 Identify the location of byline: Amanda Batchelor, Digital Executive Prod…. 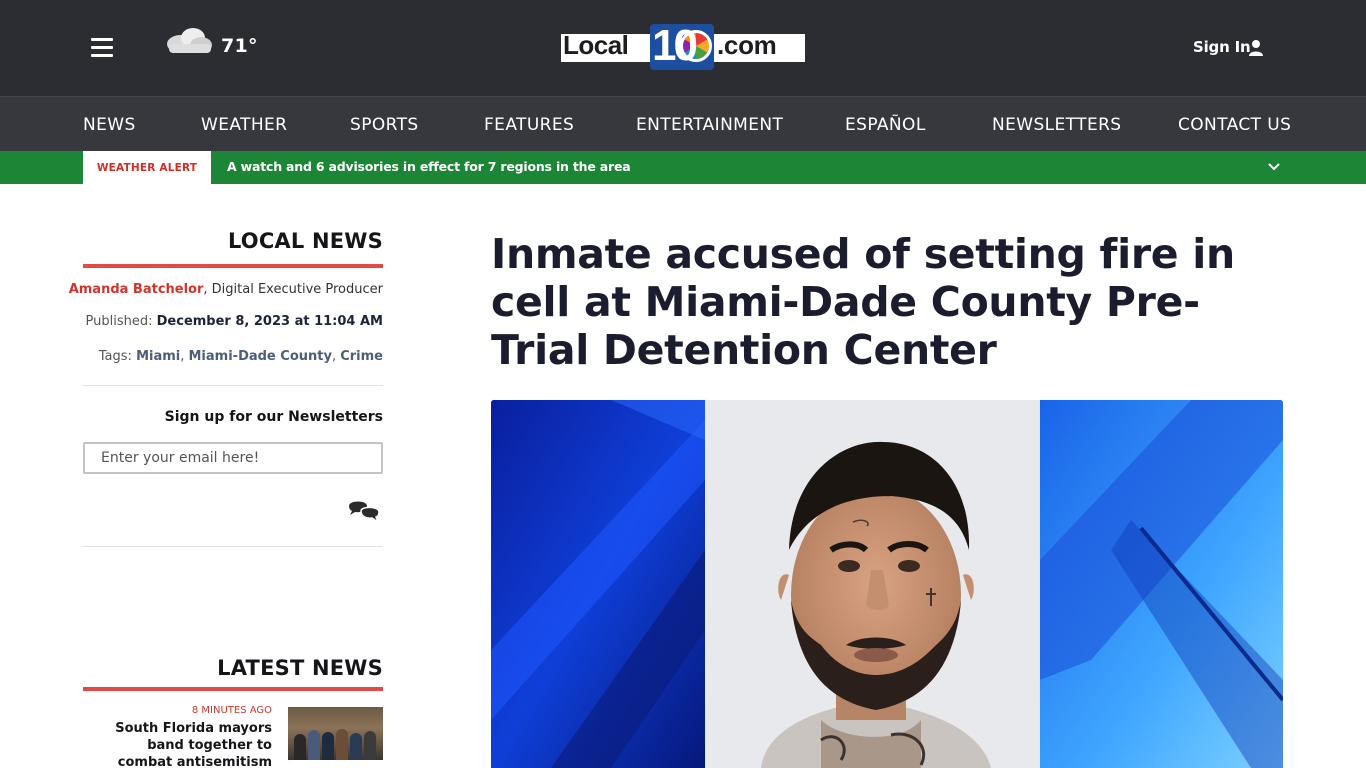
(226, 289).